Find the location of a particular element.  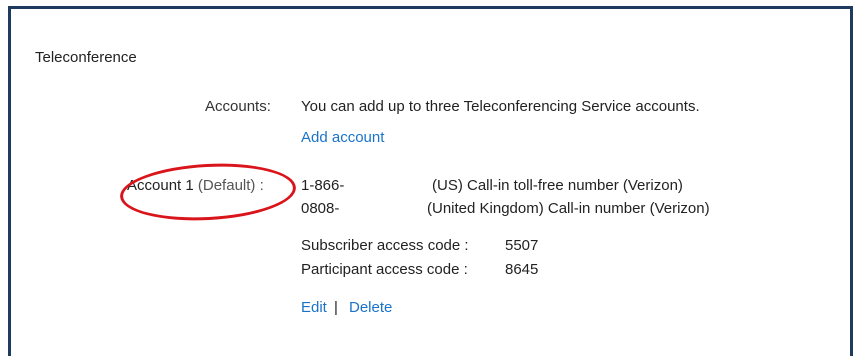

edit-link: Edit is located at coordinates (314, 307).